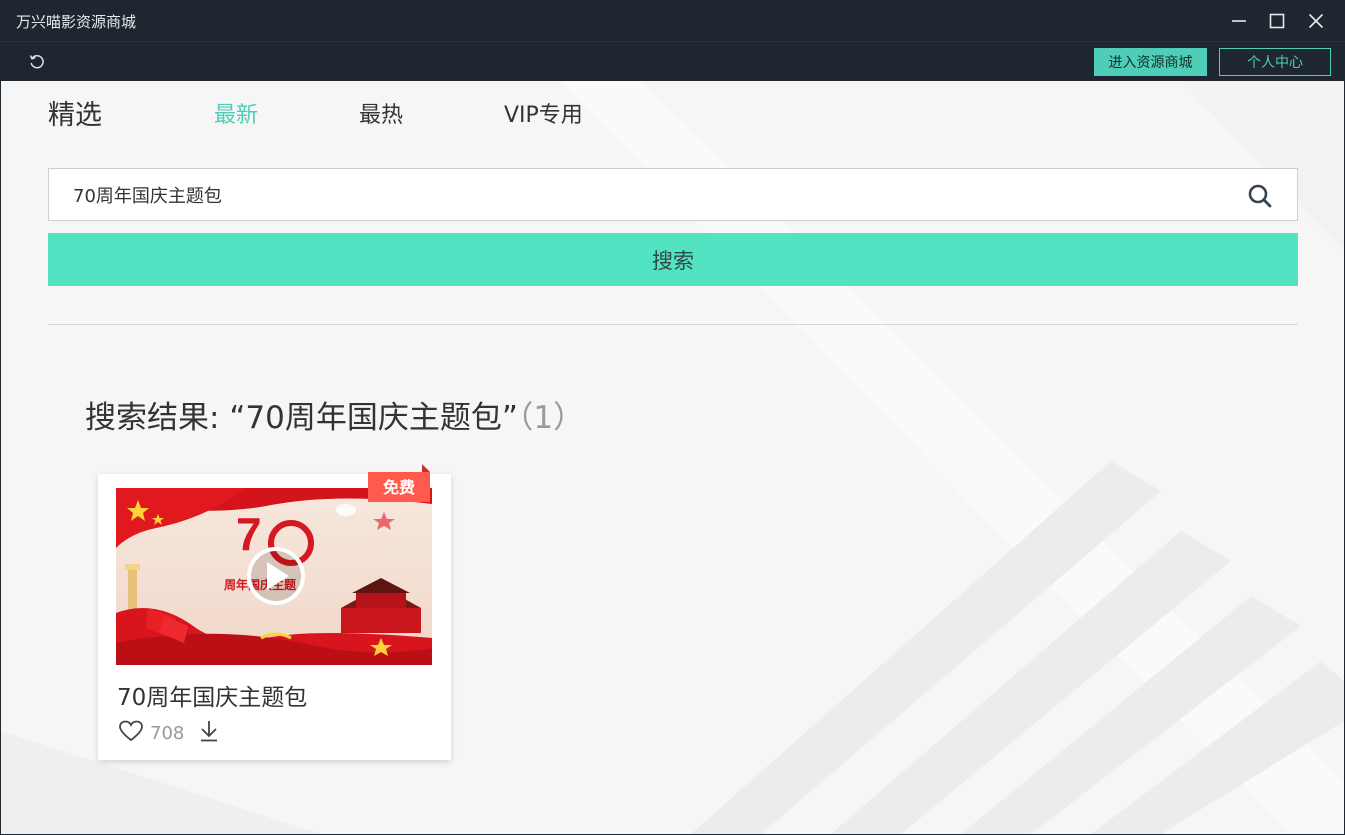 The height and width of the screenshot is (835, 1345). I want to click on download-icon, so click(209, 731).